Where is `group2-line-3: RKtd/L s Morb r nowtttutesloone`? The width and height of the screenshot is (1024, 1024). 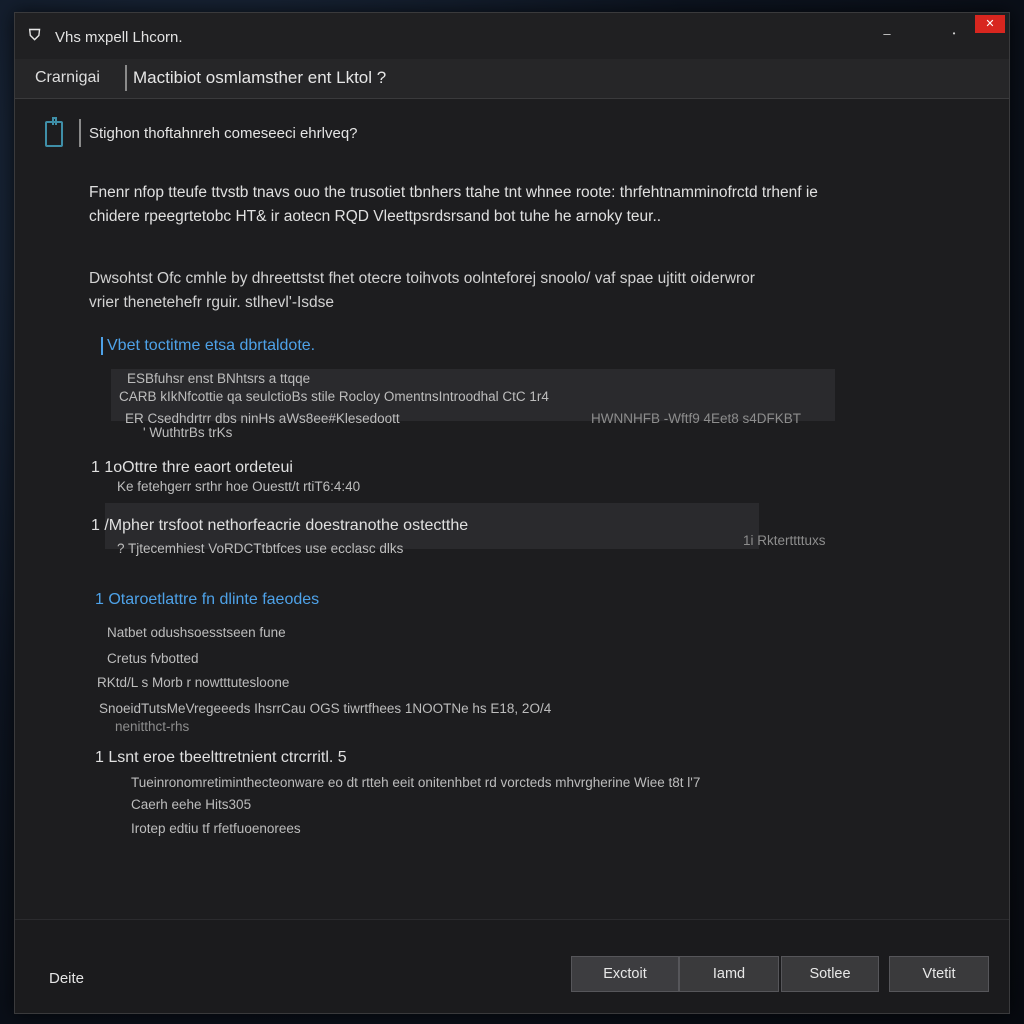 group2-line-3: RKtd/L s Morb r nowtttutesloone is located at coordinates (193, 682).